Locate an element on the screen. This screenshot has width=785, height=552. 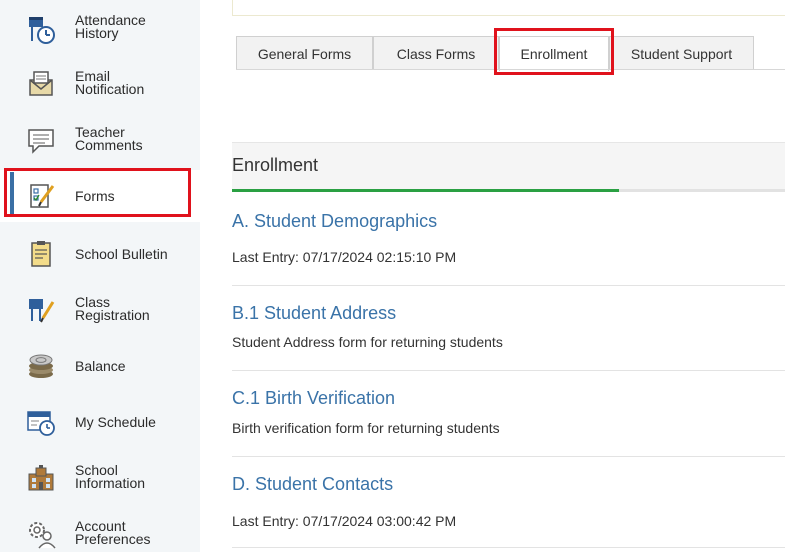
section-progress-bar is located at coordinates (508, 190).